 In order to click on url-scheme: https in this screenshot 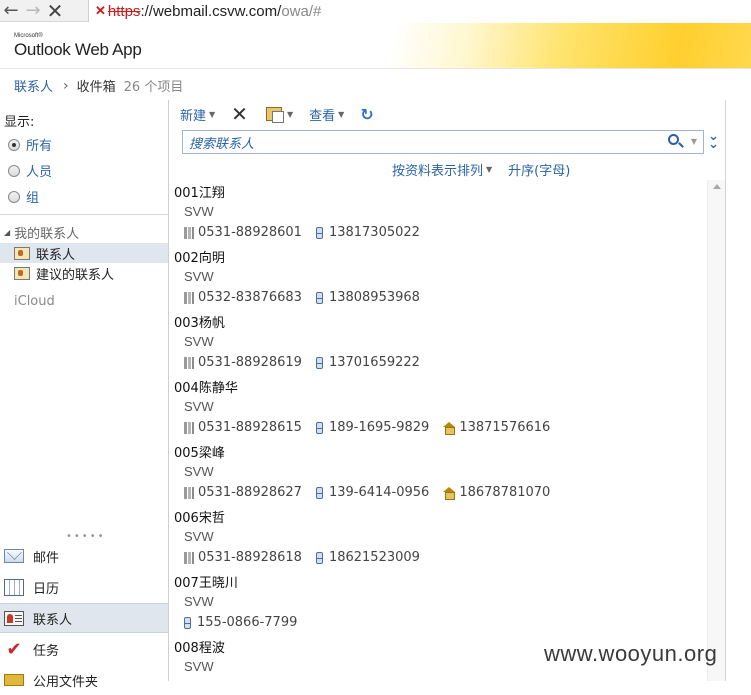, I will do `click(124, 11)`.